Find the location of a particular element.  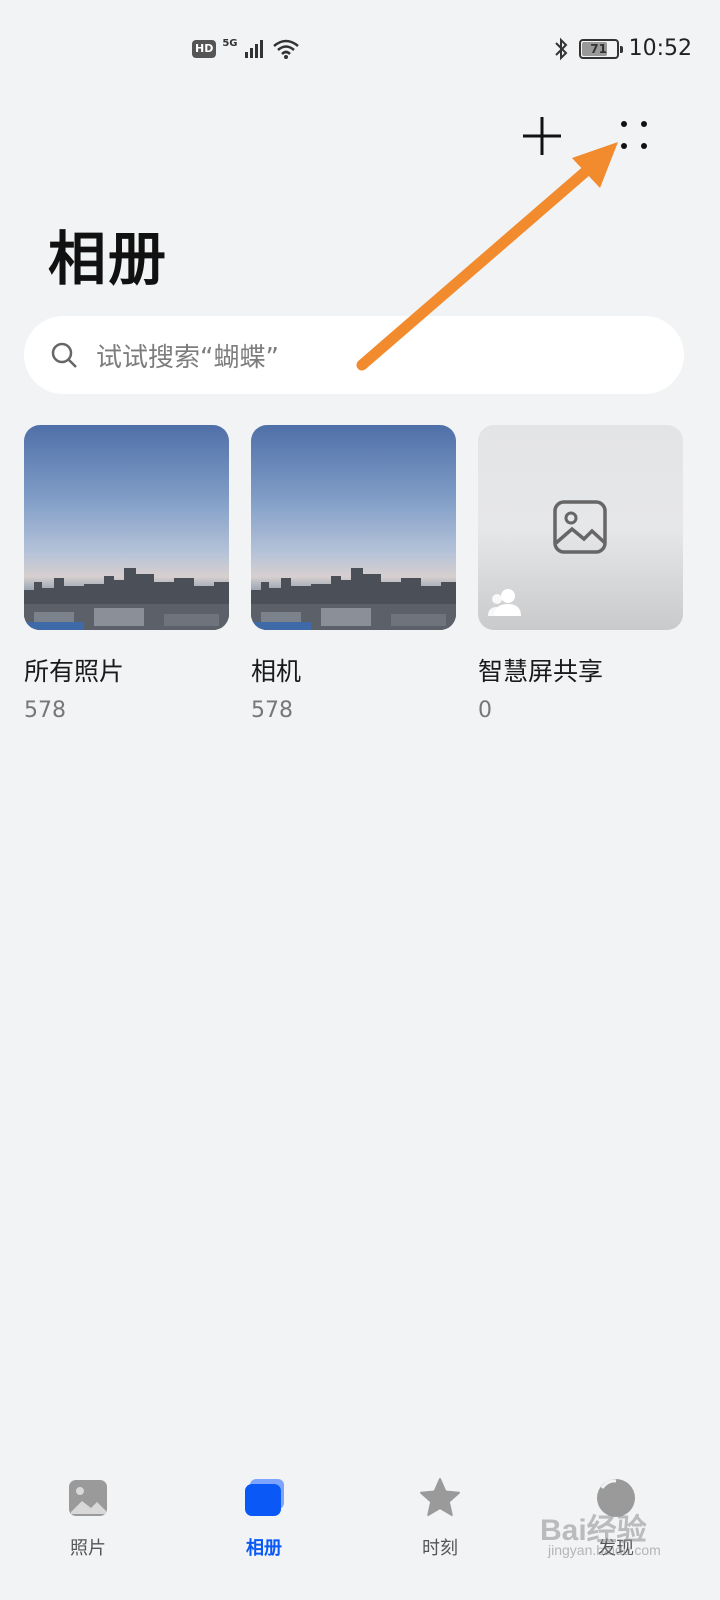

nav-label: 时刻 is located at coordinates (440, 1548).